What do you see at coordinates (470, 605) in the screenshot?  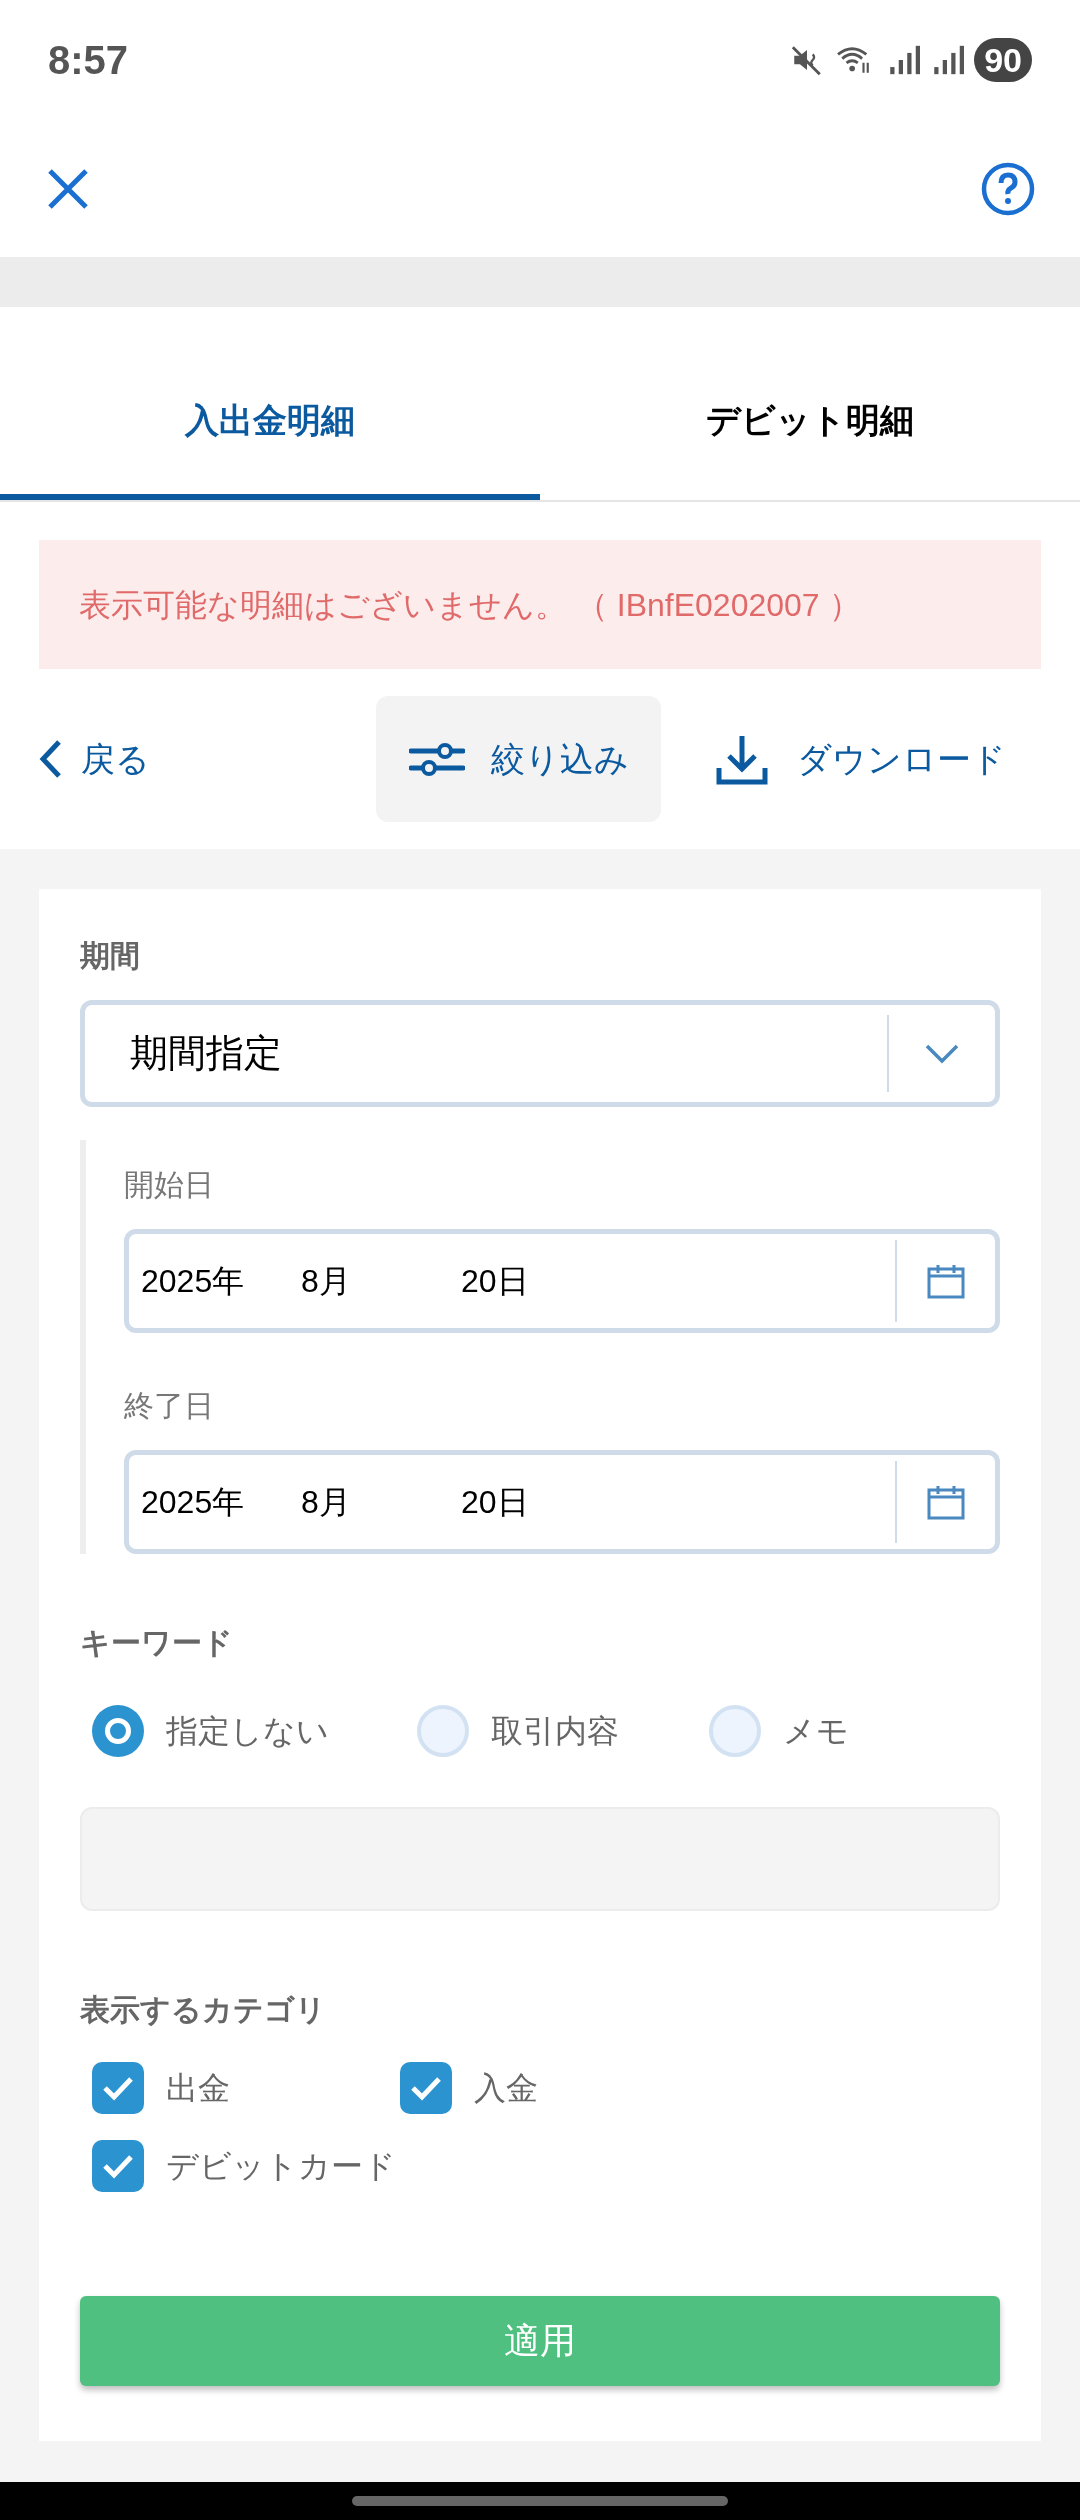 I see `error-message: 表示可能な明細はございません。 （ IBnfE0202007 ）` at bounding box center [470, 605].